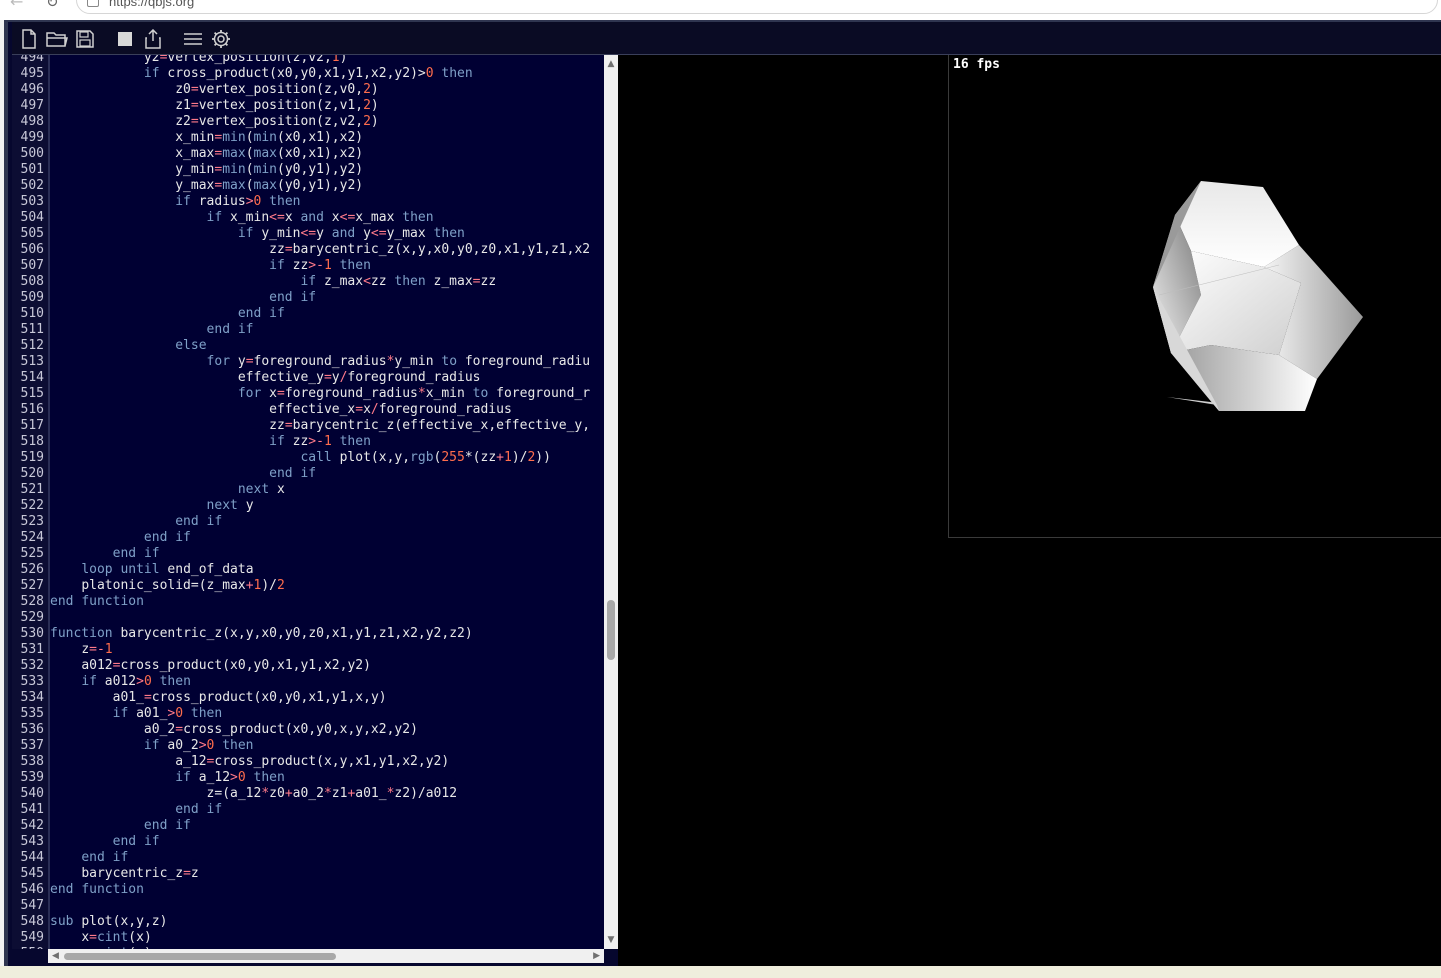  I want to click on code-line: 514 effective_y=y/foreground_radius, so click(301, 378).